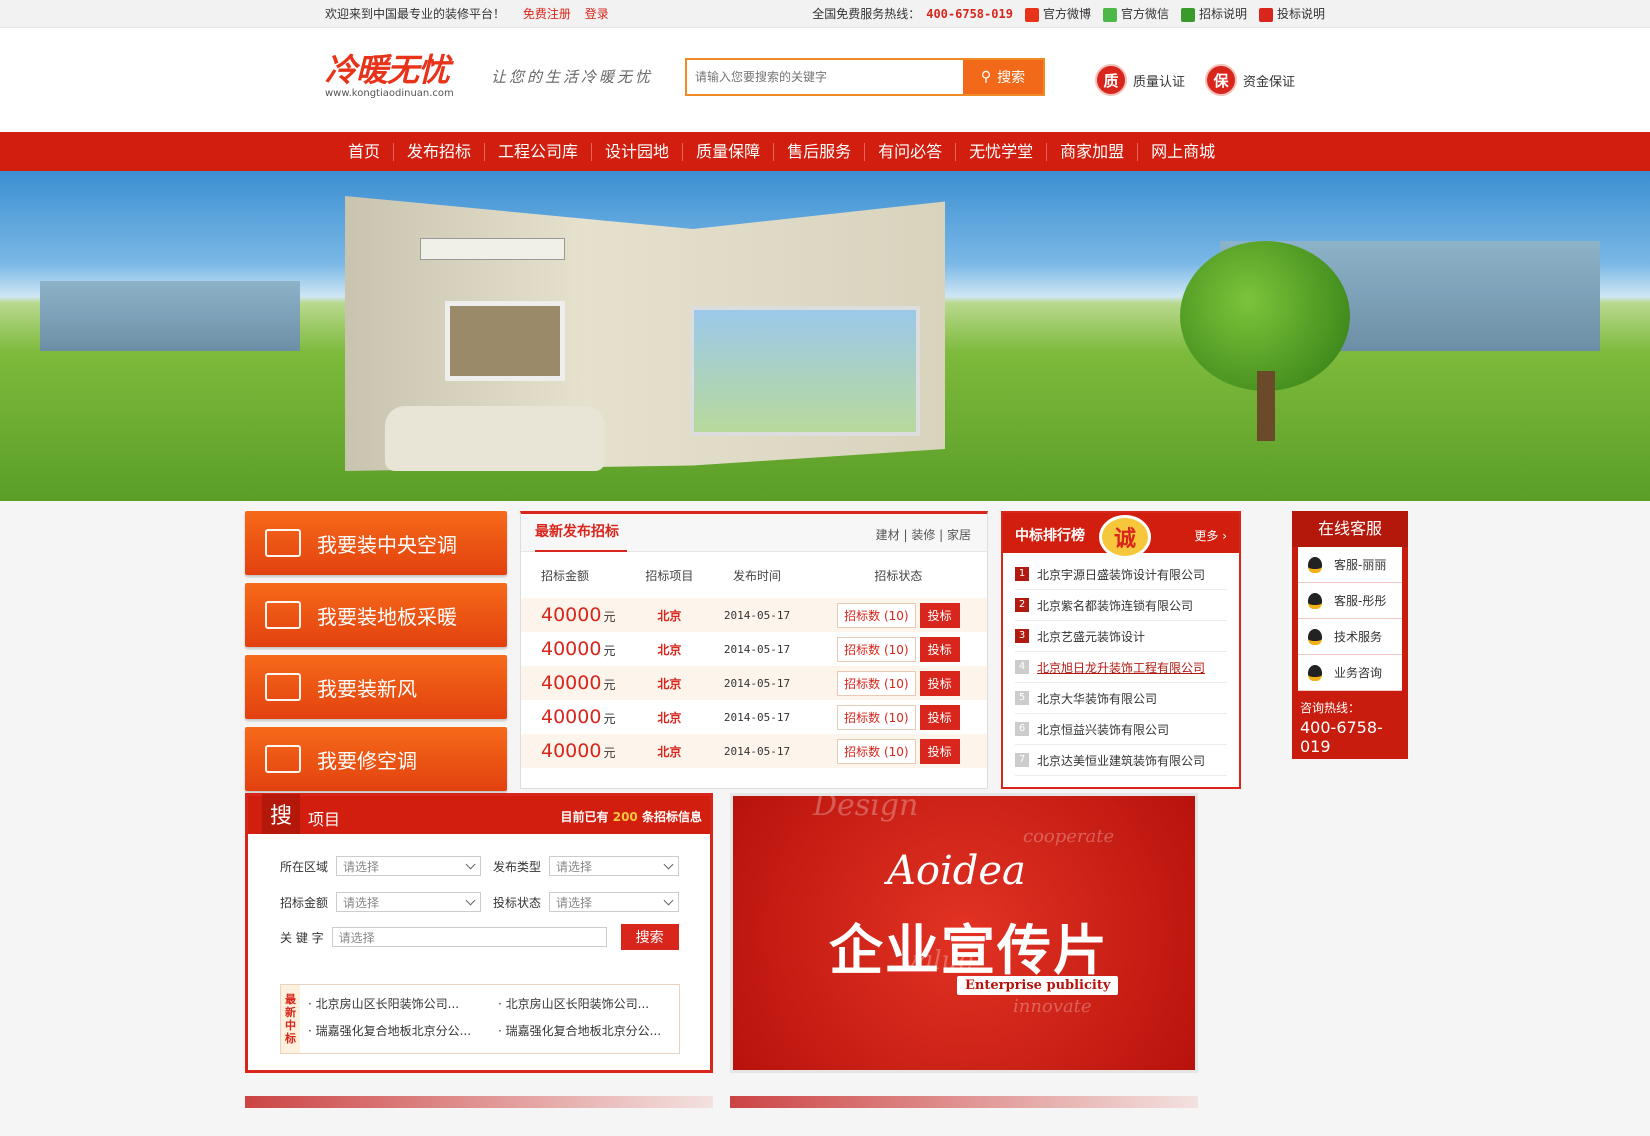  I want to click on service-fresh-air: 我要装新风, so click(376, 687).